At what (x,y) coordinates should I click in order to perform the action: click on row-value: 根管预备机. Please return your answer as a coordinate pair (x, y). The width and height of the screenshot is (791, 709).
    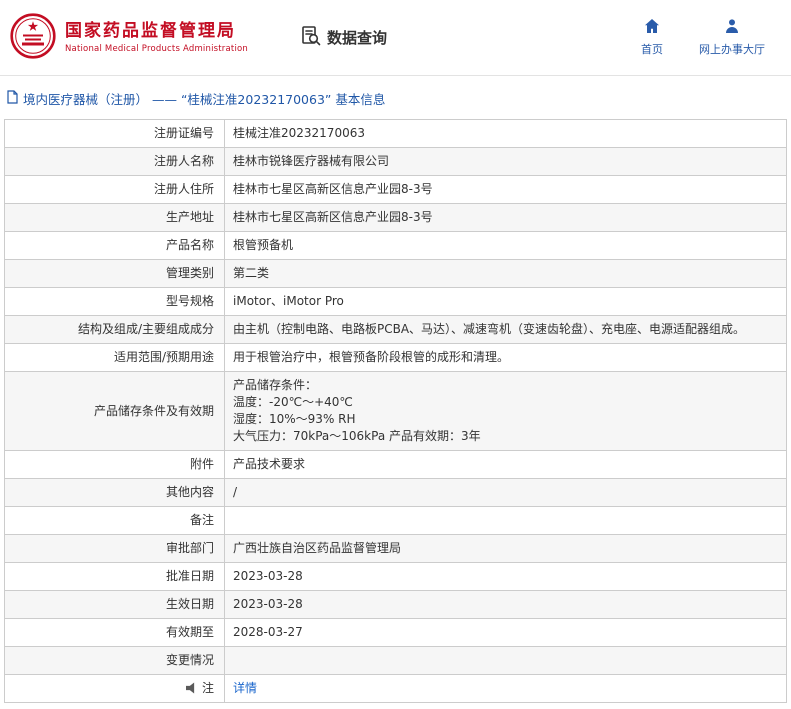
    Looking at the image, I should click on (505, 245).